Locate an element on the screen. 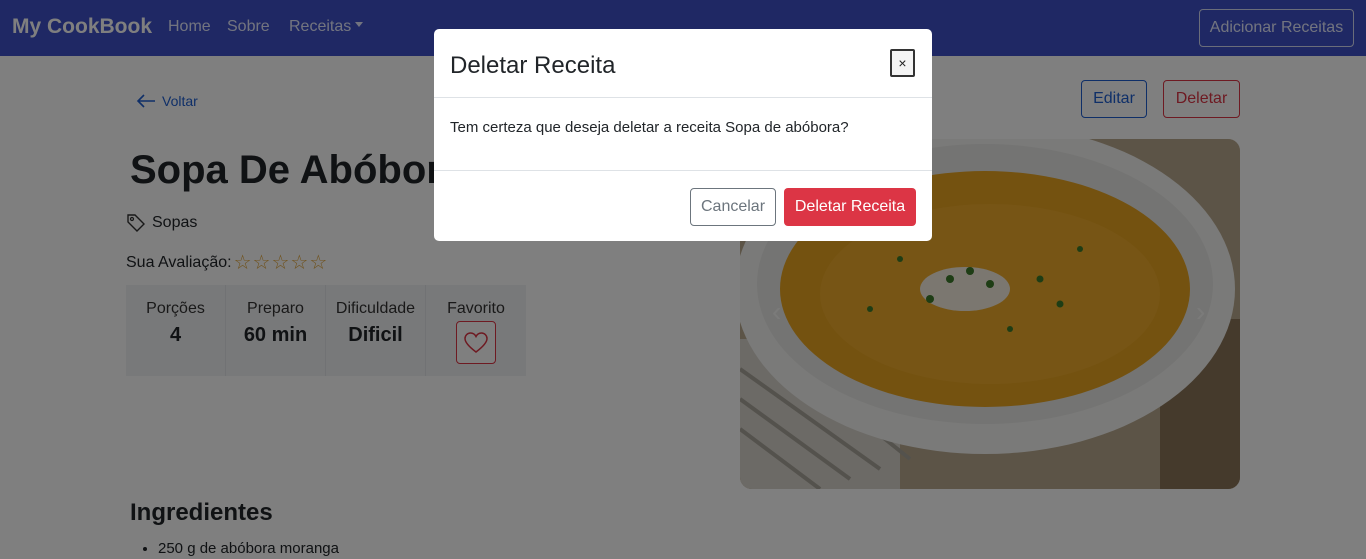 The image size is (1366, 559). modal-header: Deletar Receita × is located at coordinates (683, 63).